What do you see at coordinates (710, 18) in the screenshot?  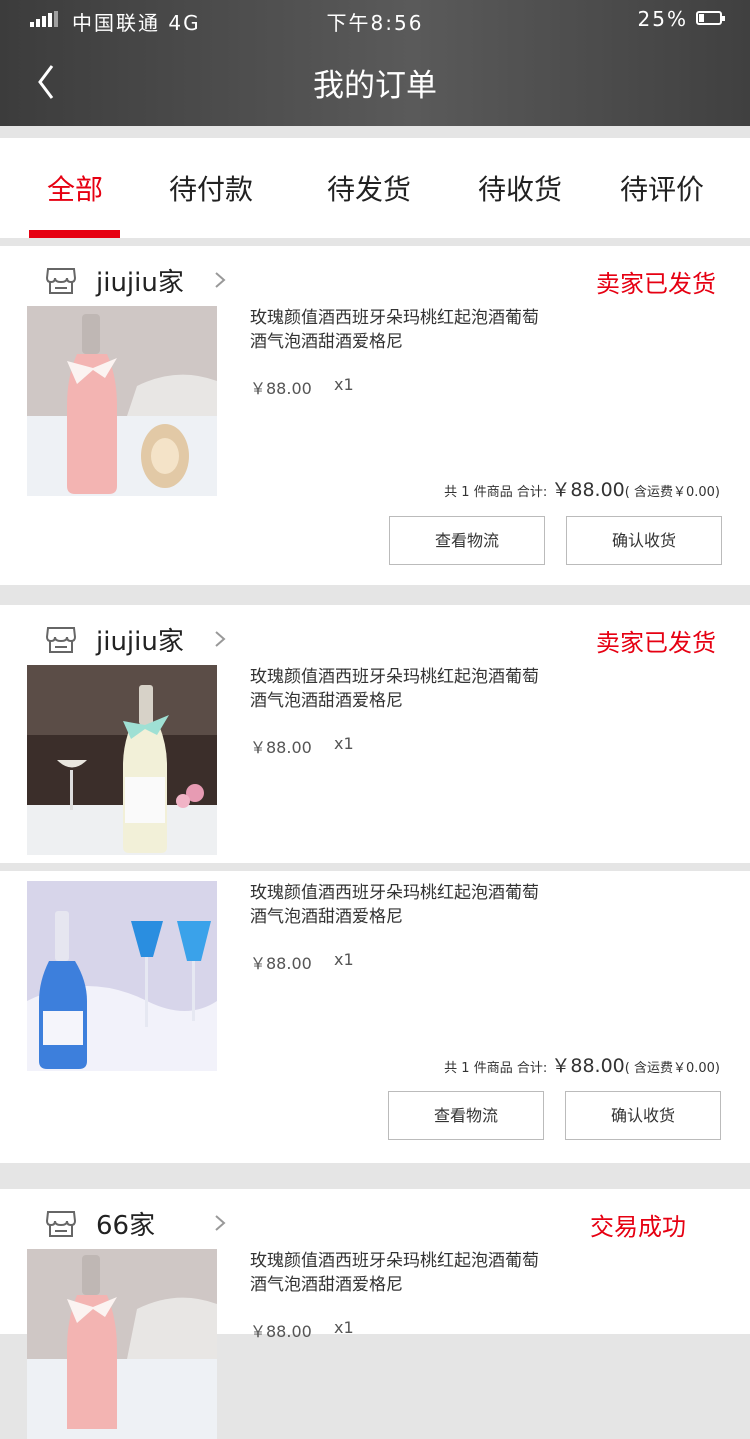 I see `battery-icon` at bounding box center [710, 18].